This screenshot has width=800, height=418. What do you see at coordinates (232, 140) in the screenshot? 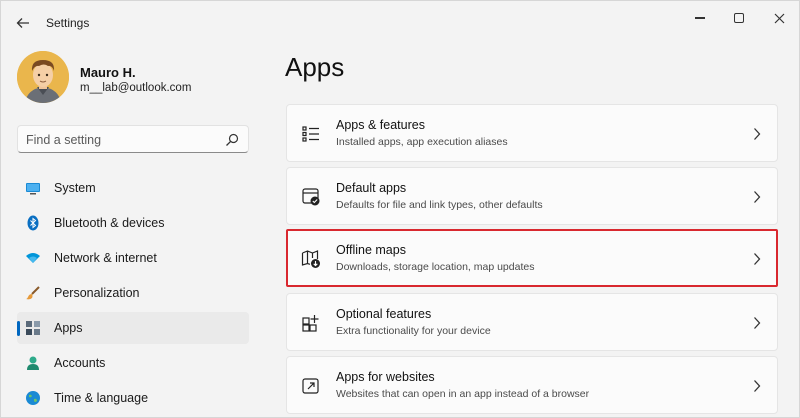
I see `search-icon` at bounding box center [232, 140].